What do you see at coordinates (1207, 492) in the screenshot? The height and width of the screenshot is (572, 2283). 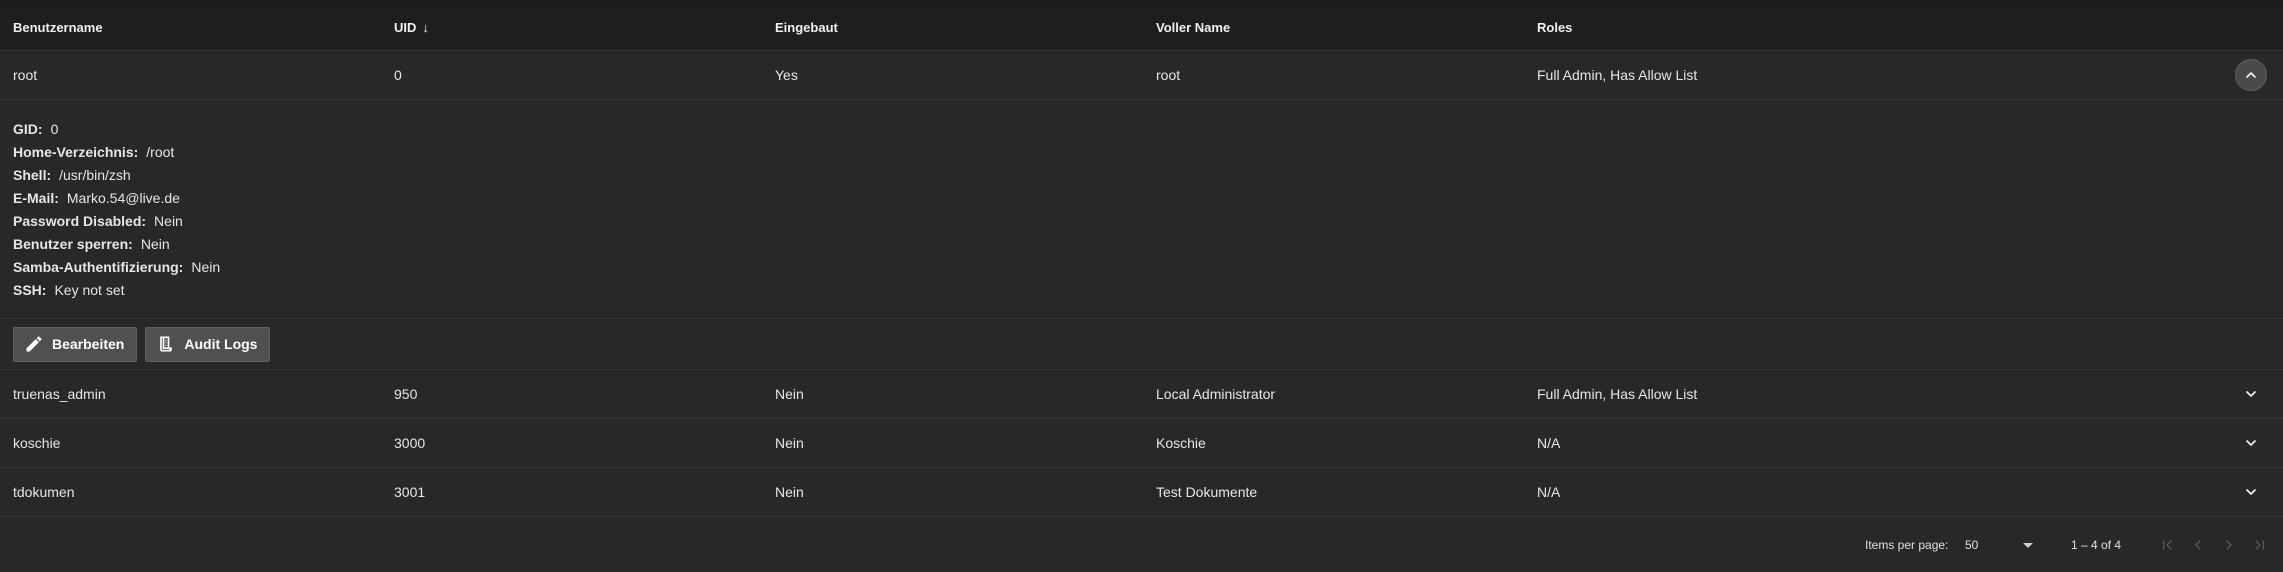 I see `cell-full-name: Test Dokumente` at bounding box center [1207, 492].